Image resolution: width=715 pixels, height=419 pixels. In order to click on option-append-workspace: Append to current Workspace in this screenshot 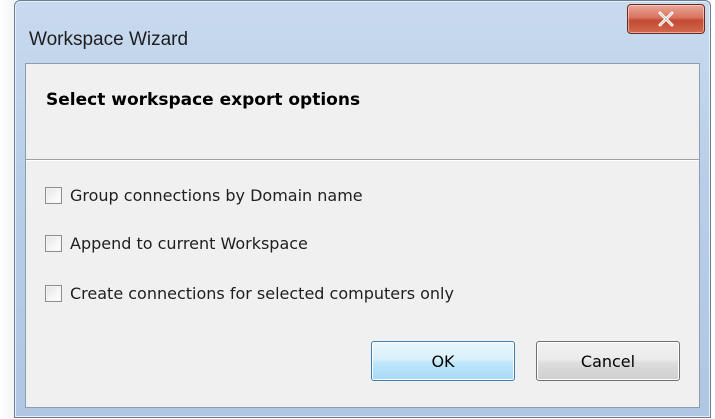, I will do `click(176, 243)`.